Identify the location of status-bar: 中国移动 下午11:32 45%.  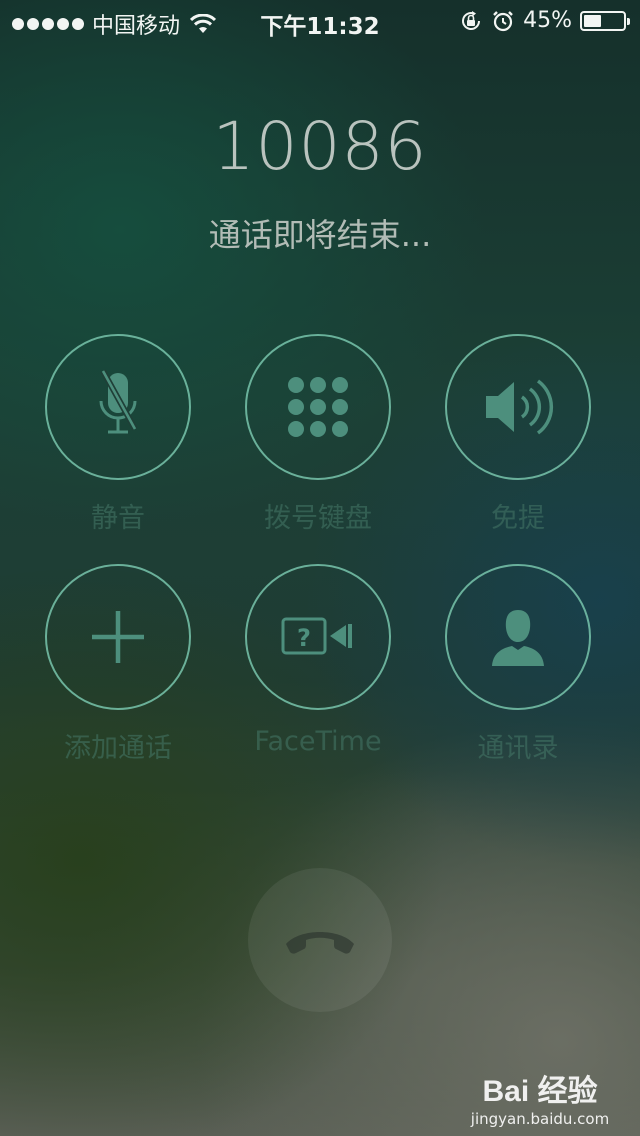
(320, 20).